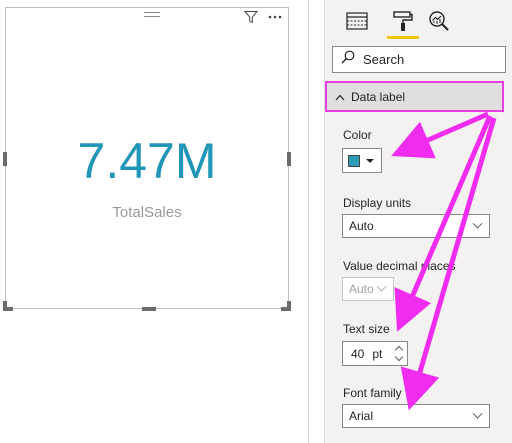  Describe the element at coordinates (370, 160) in the screenshot. I see `caret-down-icon` at that location.